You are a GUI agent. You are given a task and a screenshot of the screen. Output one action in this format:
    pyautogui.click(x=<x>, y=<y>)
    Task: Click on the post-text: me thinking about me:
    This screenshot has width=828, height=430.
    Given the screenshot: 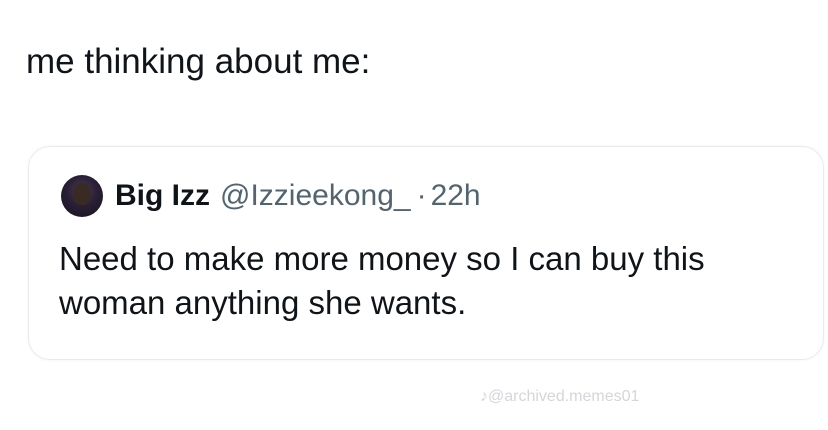 What is the action you would take?
    pyautogui.click(x=198, y=61)
    